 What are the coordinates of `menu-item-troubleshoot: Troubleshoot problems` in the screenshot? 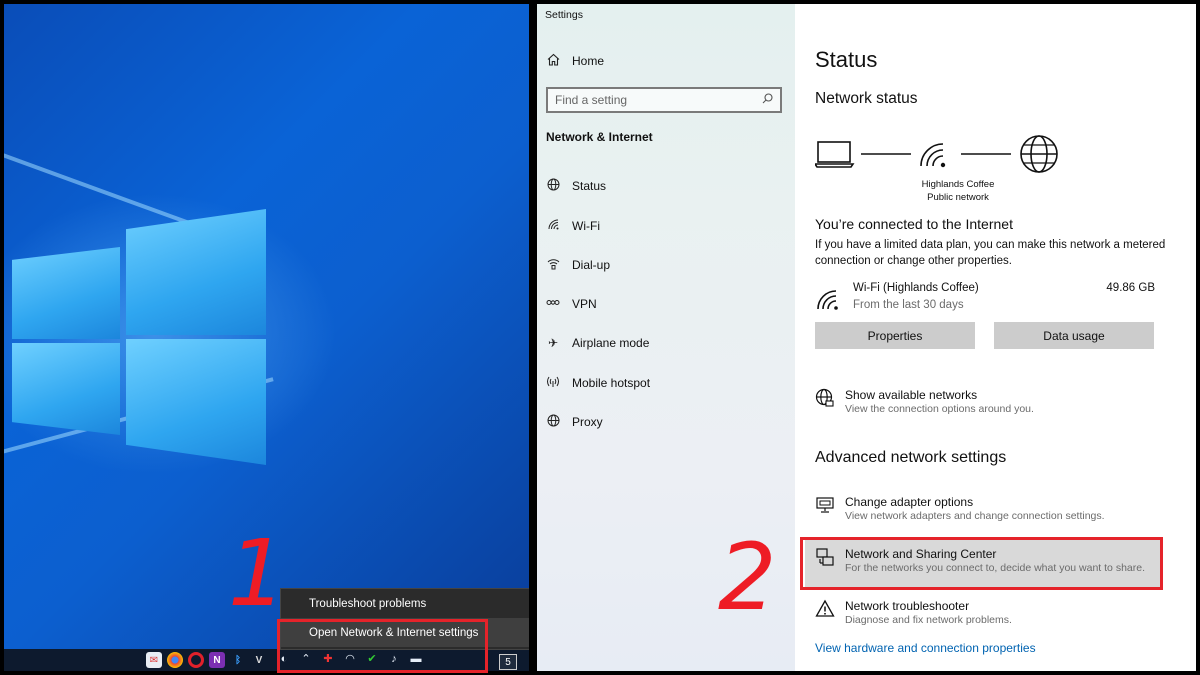 It's located at (405, 603).